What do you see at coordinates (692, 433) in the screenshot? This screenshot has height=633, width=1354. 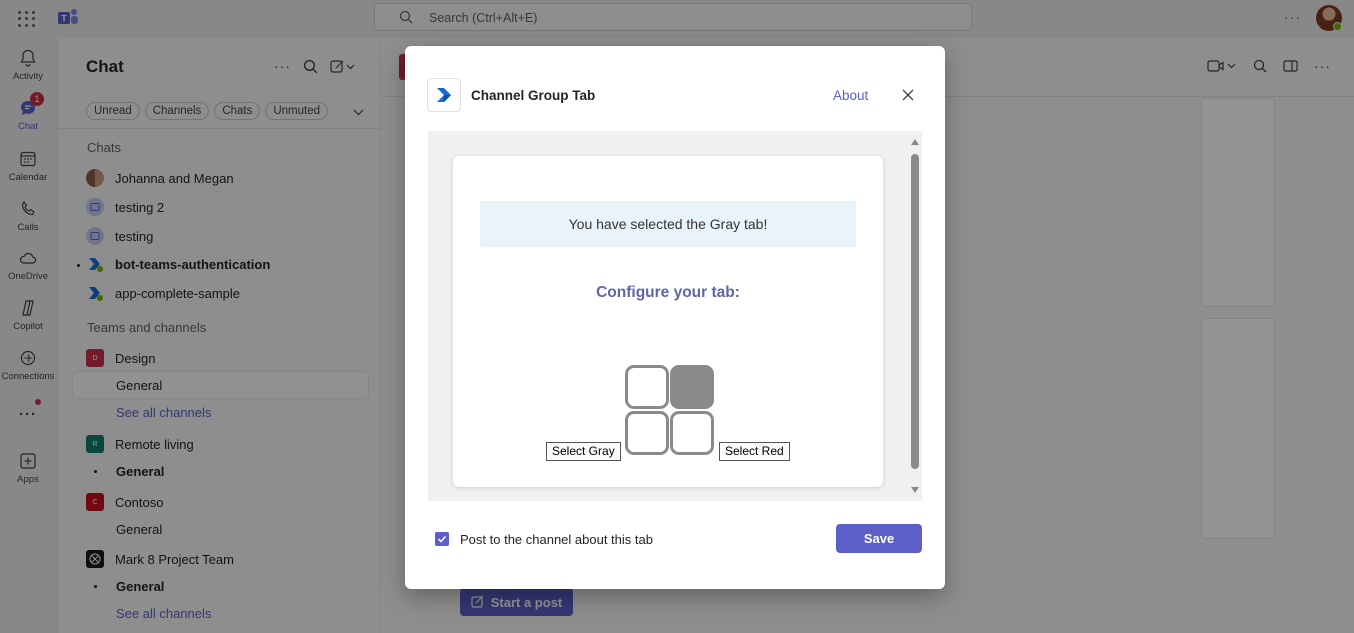 I see `tile-bottom-right` at bounding box center [692, 433].